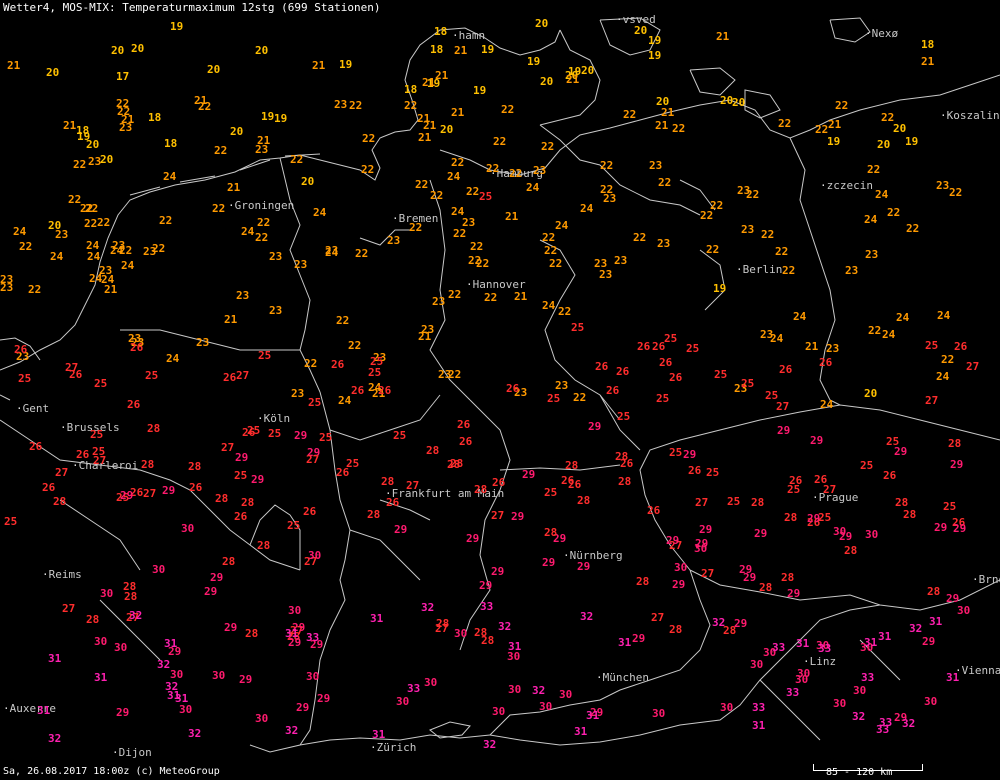 The image size is (1000, 780). What do you see at coordinates (825, 648) in the screenshot?
I see `station-temperature: 33` at bounding box center [825, 648].